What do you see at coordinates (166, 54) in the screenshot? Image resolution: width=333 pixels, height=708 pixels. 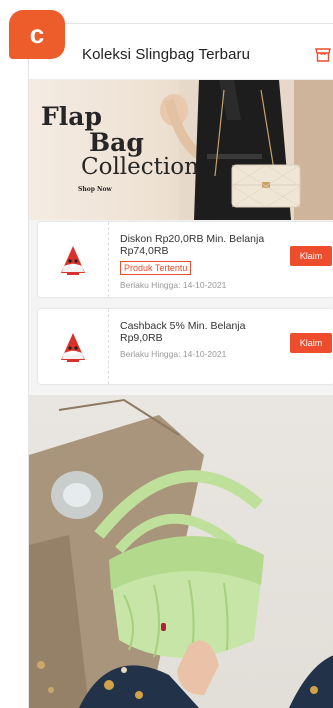 I see `section-title: Koleksi Slingbag Terbaru` at bounding box center [166, 54].